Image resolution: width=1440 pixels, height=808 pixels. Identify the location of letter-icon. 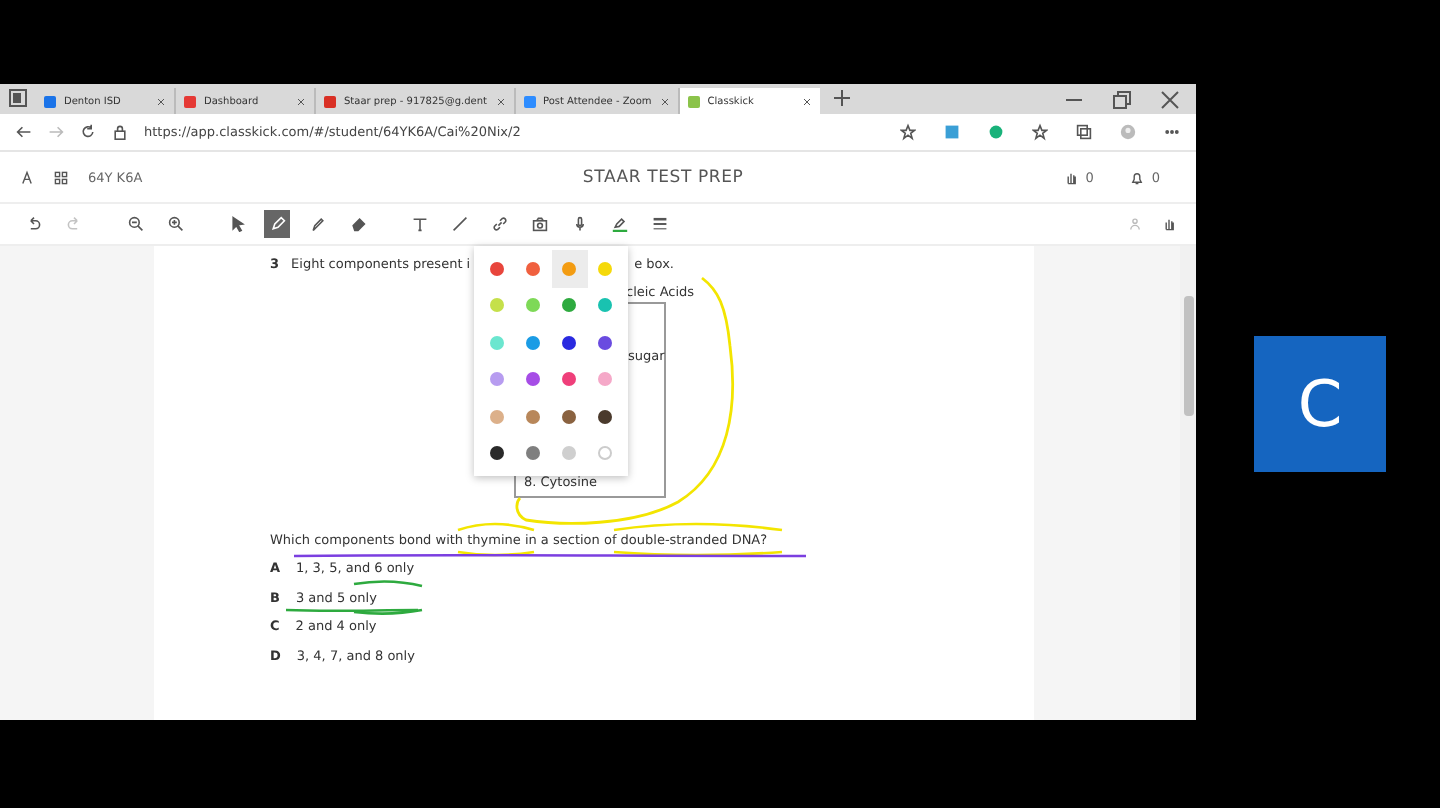
(27, 177).